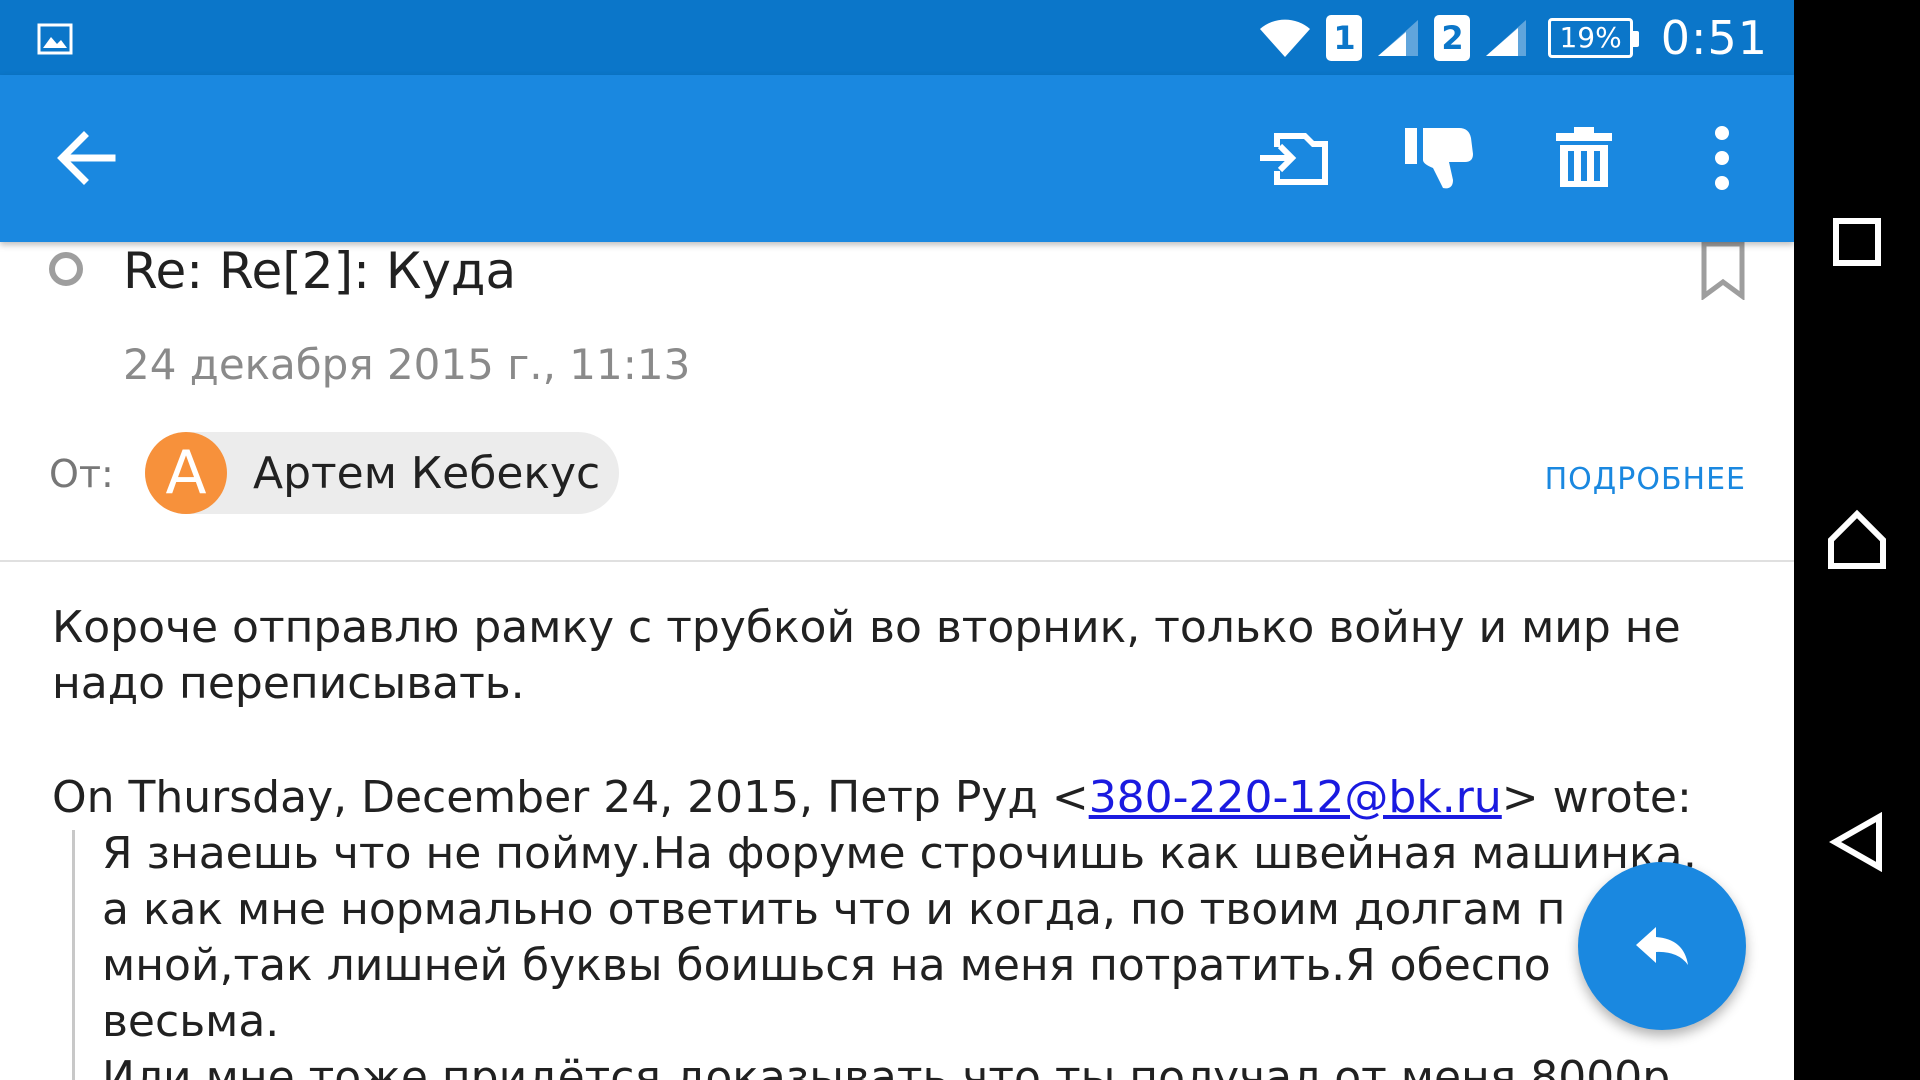  I want to click on signal1-icon, so click(1398, 37).